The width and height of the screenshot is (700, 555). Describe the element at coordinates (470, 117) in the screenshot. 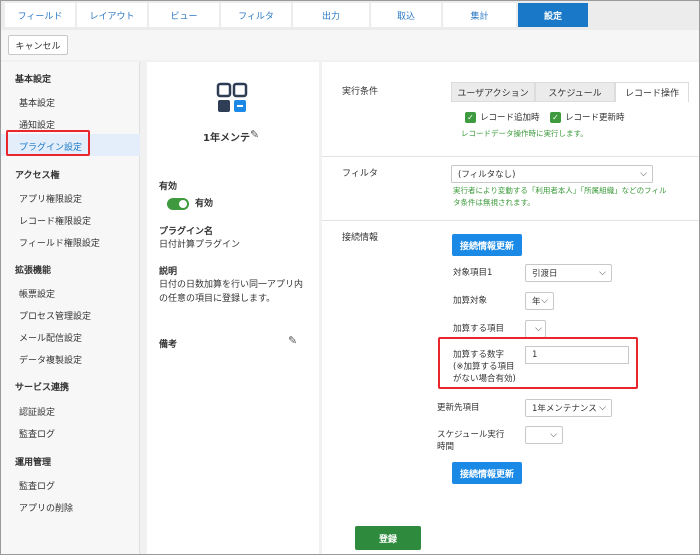

I see `record-add-checkbox: ✓` at that location.